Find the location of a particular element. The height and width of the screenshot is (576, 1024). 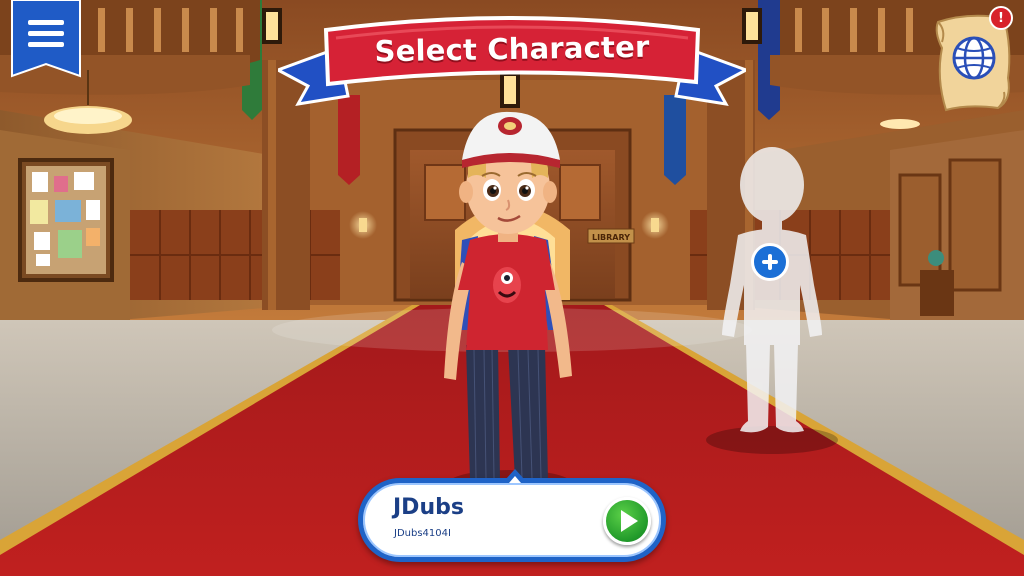

character-name-card: JDubs JDubs4104I is located at coordinates (512, 515).